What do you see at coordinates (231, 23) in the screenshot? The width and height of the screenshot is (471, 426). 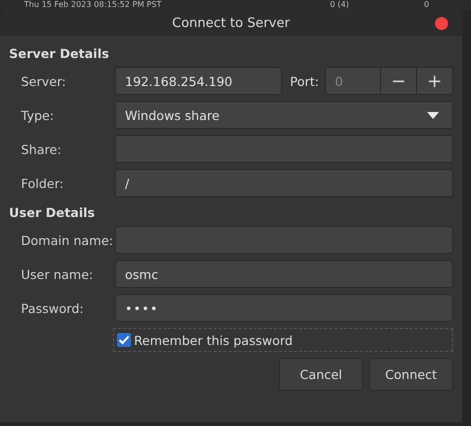 I see `window-title: Connect to Server` at bounding box center [231, 23].